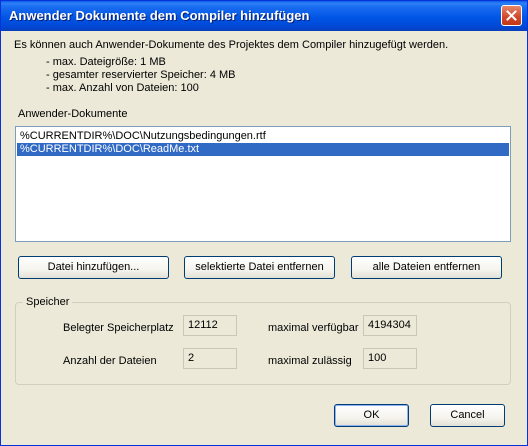 Image resolution: width=528 pixels, height=446 pixels. What do you see at coordinates (118, 328) in the screenshot?
I see `used-memory-label: Belegter Speicherplatz` at bounding box center [118, 328].